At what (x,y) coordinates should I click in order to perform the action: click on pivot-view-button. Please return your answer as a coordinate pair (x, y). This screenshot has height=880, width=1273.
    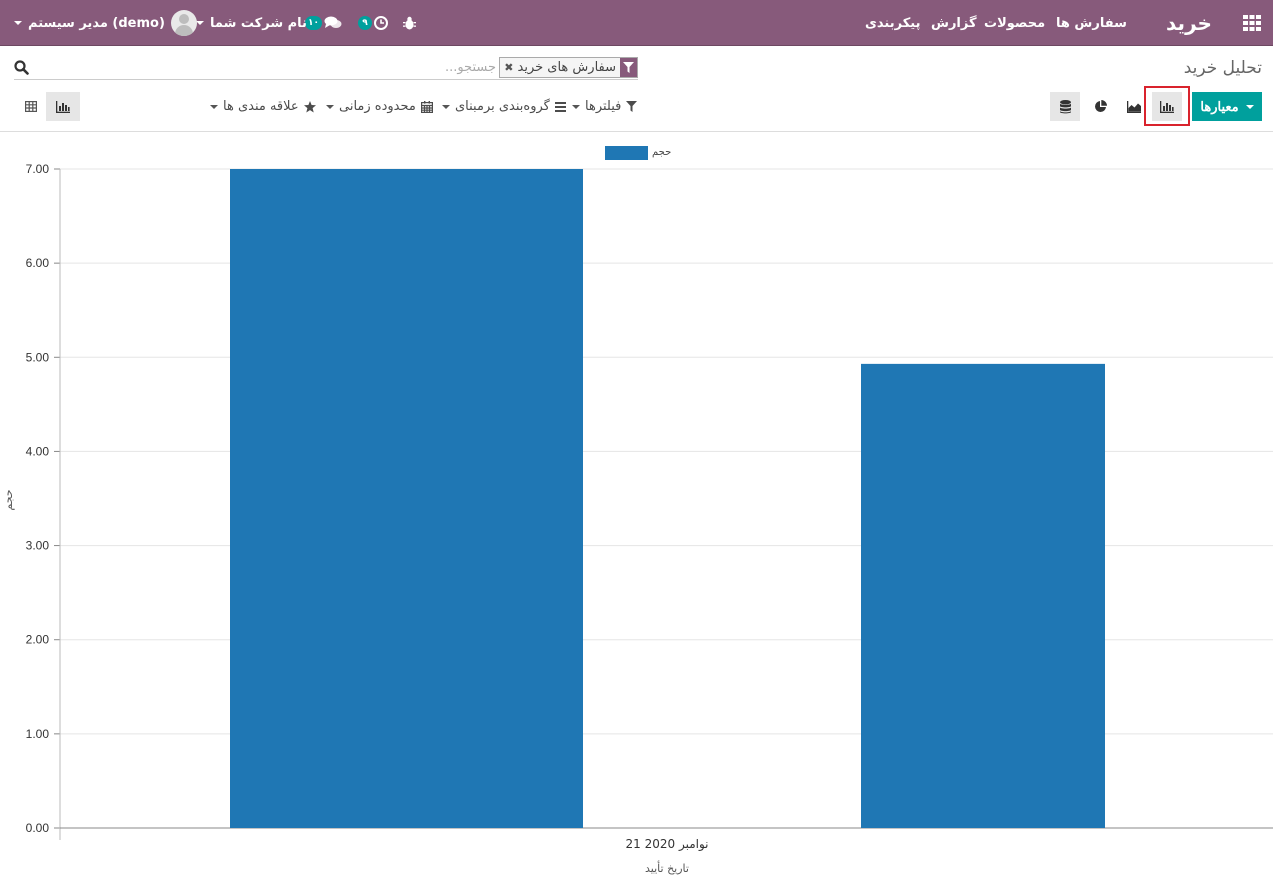
    Looking at the image, I should click on (31, 106).